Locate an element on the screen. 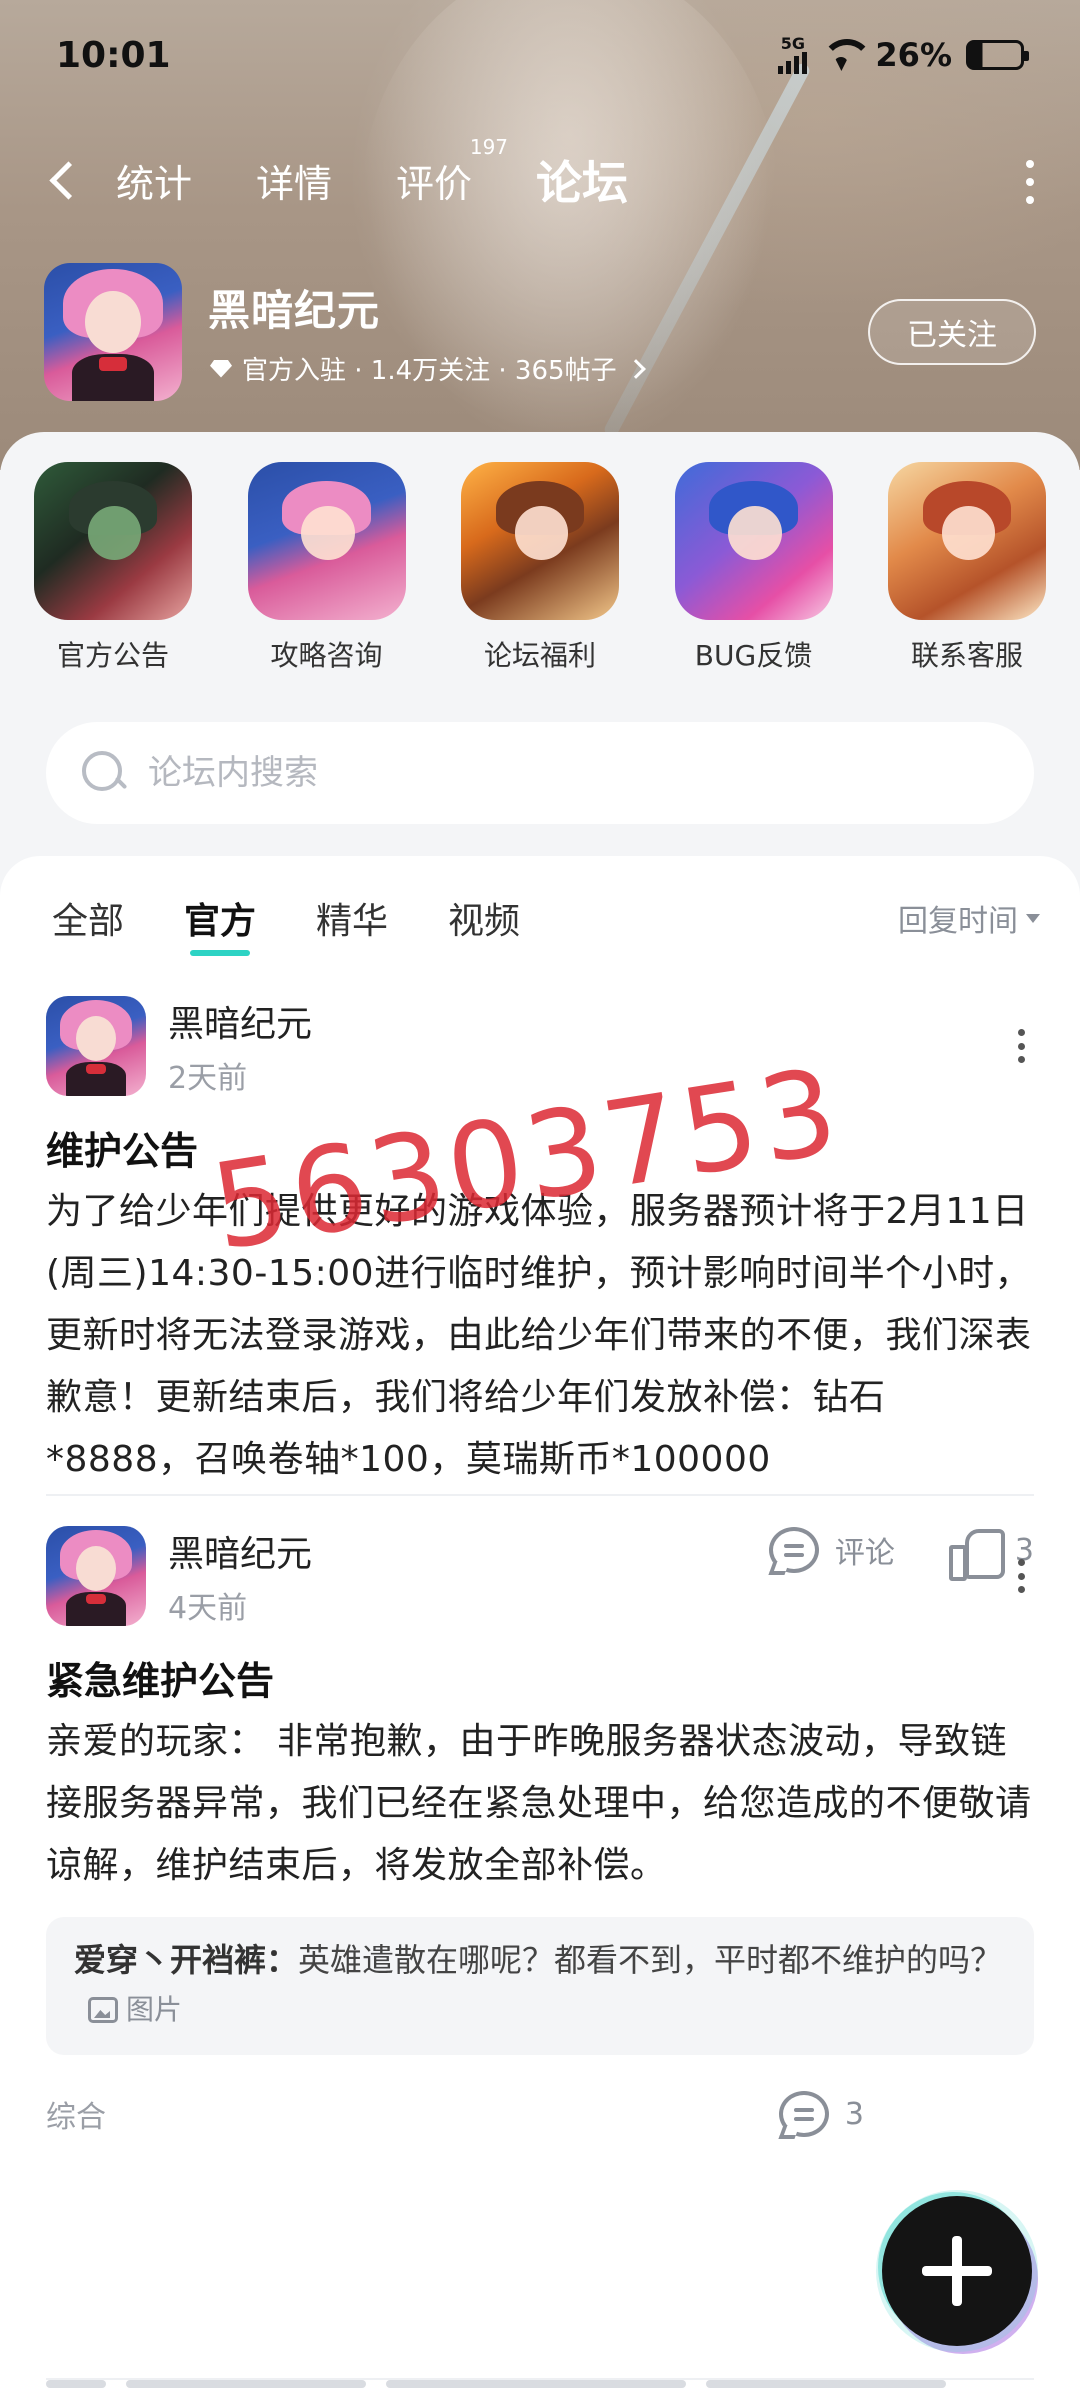  filter-tab-featured: 精华 is located at coordinates (352, 918).